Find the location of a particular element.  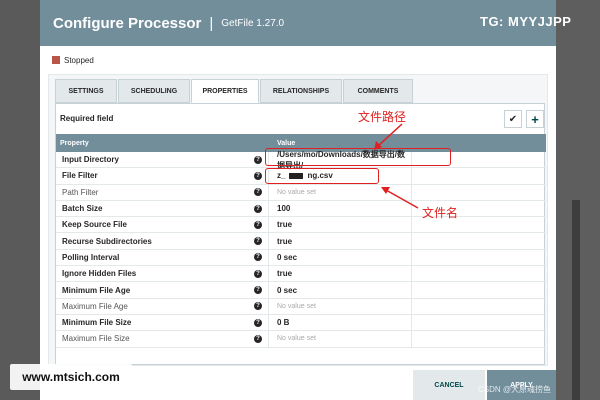

property-name: Ignore Hidden Files is located at coordinates (99, 274).